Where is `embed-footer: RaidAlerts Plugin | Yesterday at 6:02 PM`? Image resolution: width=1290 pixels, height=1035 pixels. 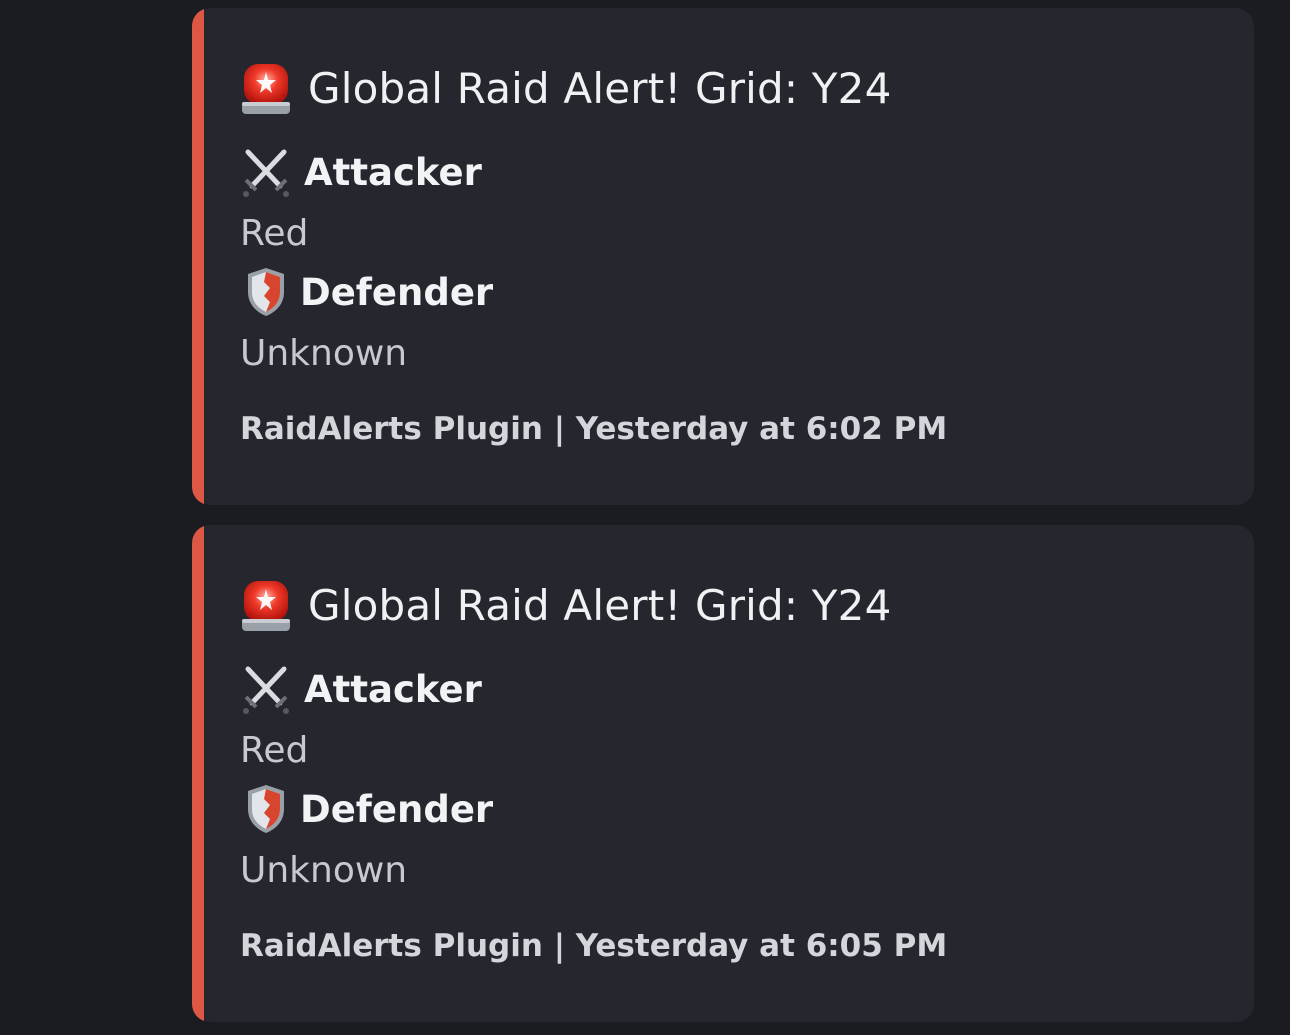 embed-footer: RaidAlerts Plugin | Yesterday at 6:02 PM is located at coordinates (594, 429).